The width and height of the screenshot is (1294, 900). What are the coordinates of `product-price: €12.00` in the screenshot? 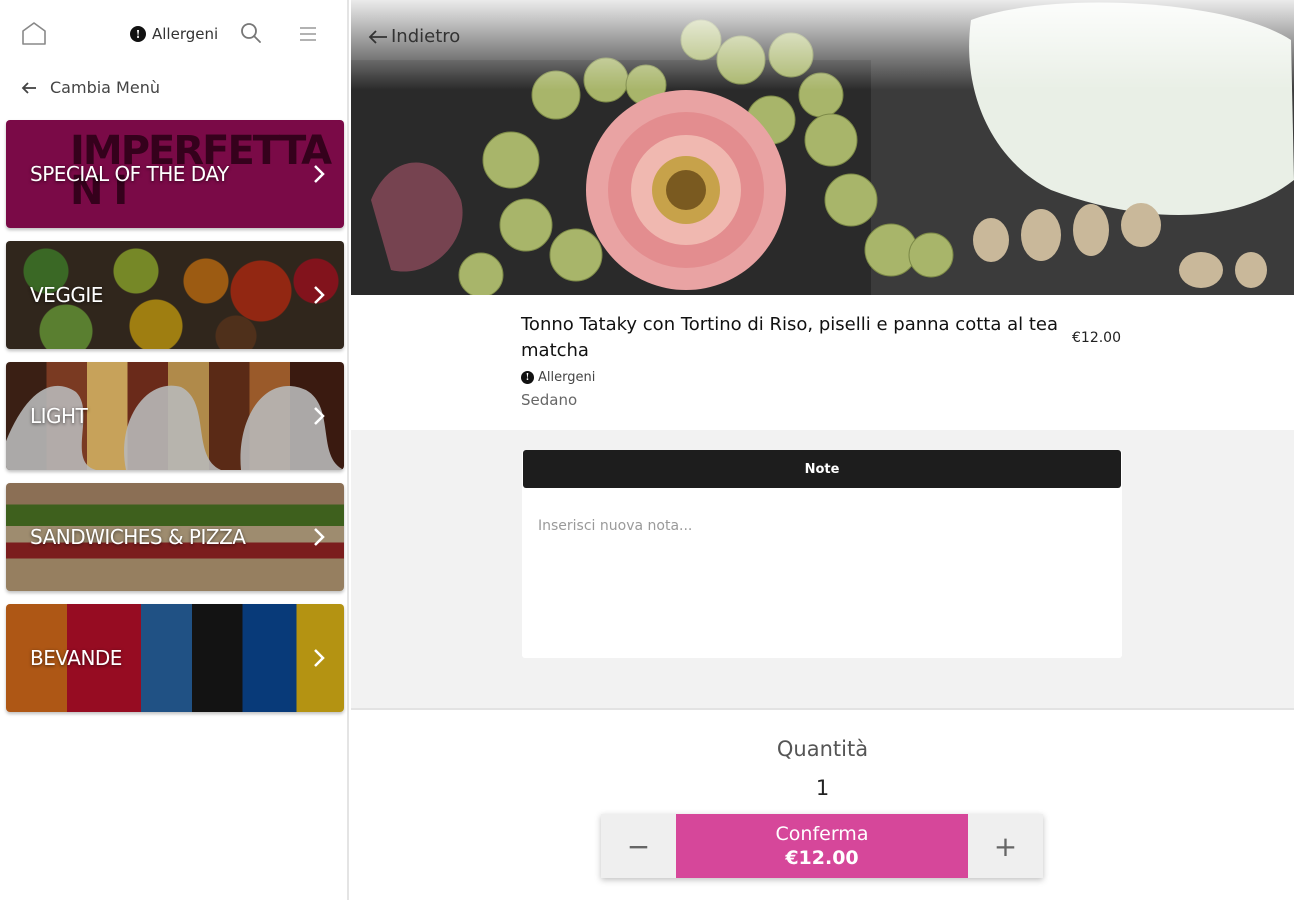 It's located at (1096, 338).